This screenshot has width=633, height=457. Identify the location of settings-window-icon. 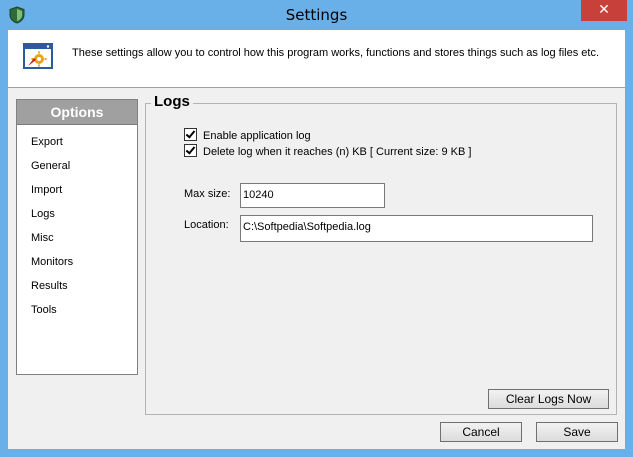
(38, 56).